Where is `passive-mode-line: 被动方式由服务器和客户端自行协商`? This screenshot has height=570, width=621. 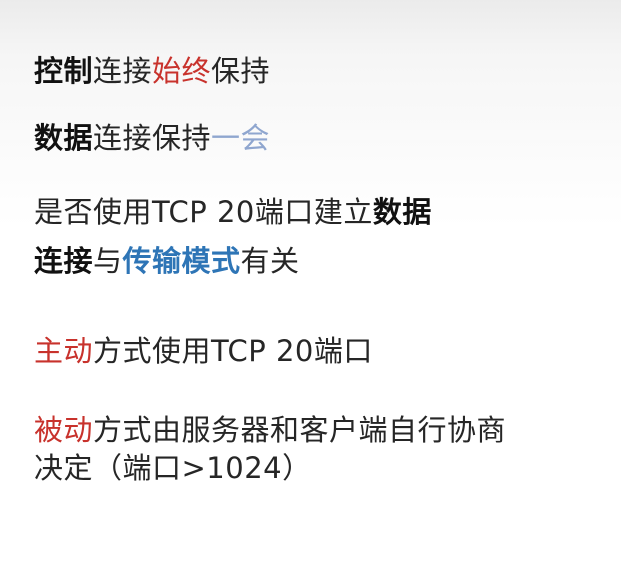
passive-mode-line: 被动方式由服务器和客户端自行协商 is located at coordinates (270, 430).